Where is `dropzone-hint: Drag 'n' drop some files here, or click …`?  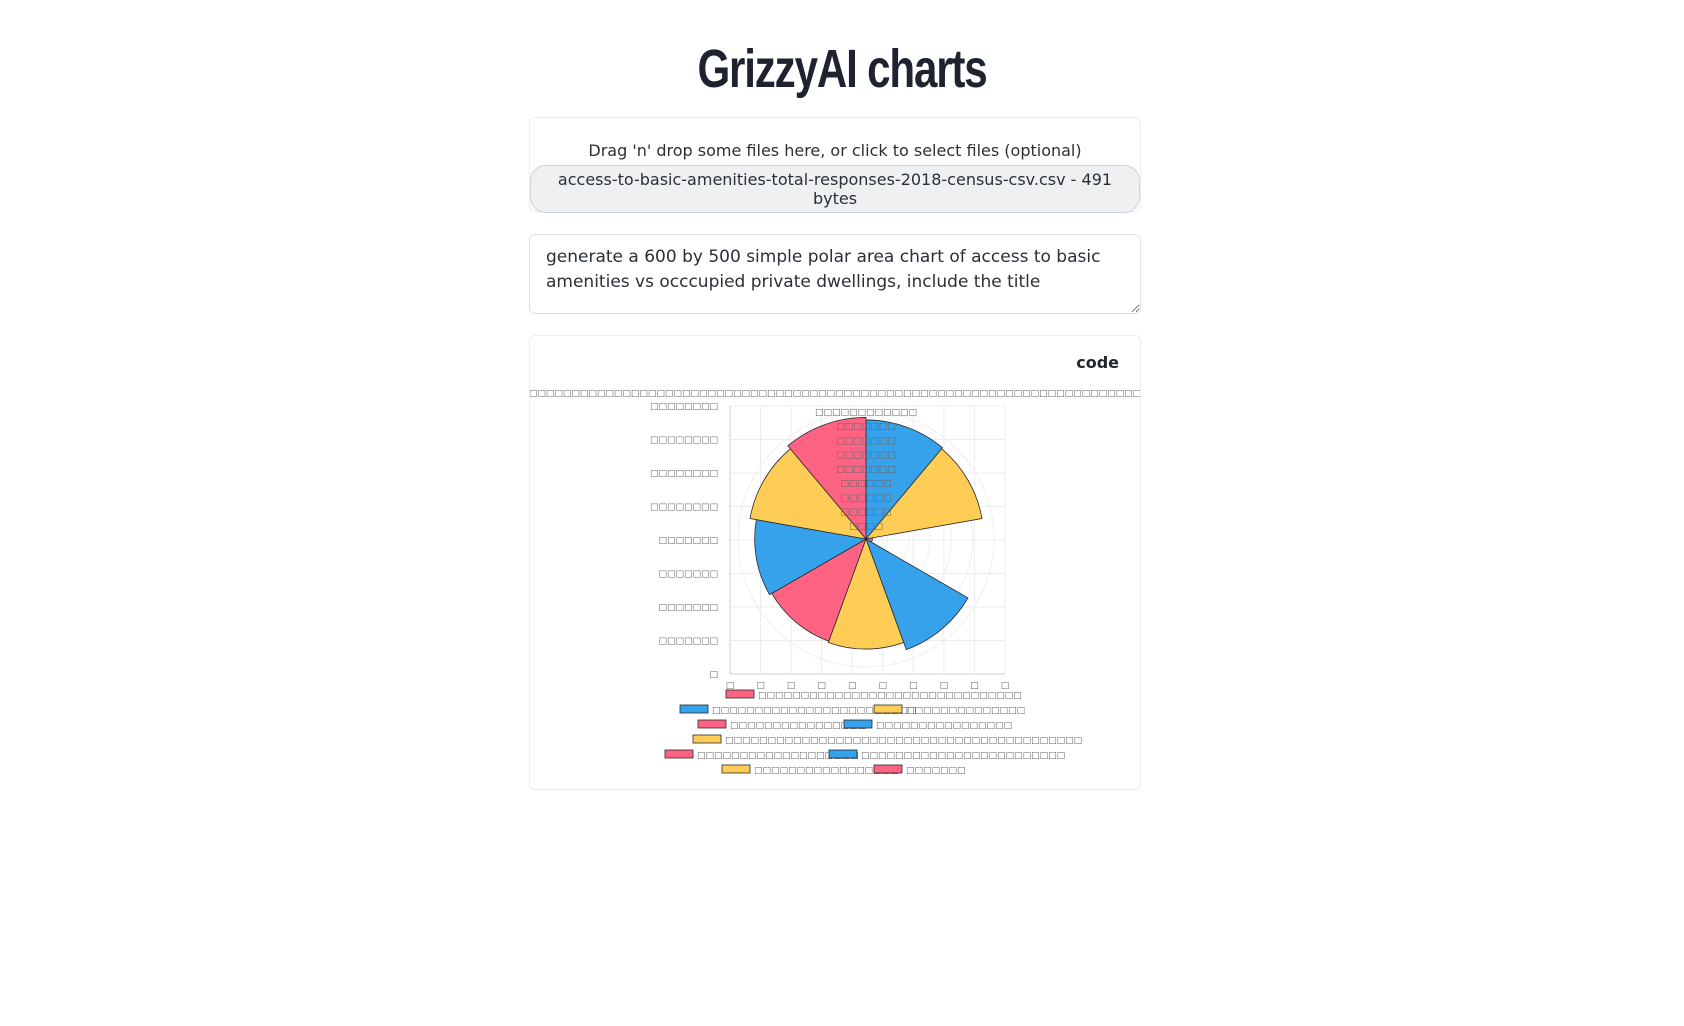
dropzone-hint: Drag 'n' drop some files here, or click … is located at coordinates (835, 150).